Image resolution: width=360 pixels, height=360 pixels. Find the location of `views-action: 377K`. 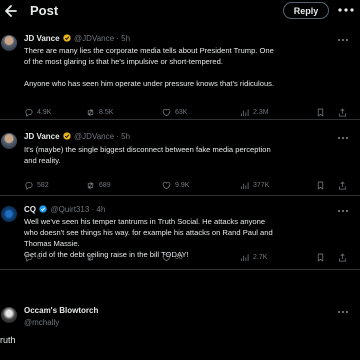

views-action: 377K is located at coordinates (254, 185).